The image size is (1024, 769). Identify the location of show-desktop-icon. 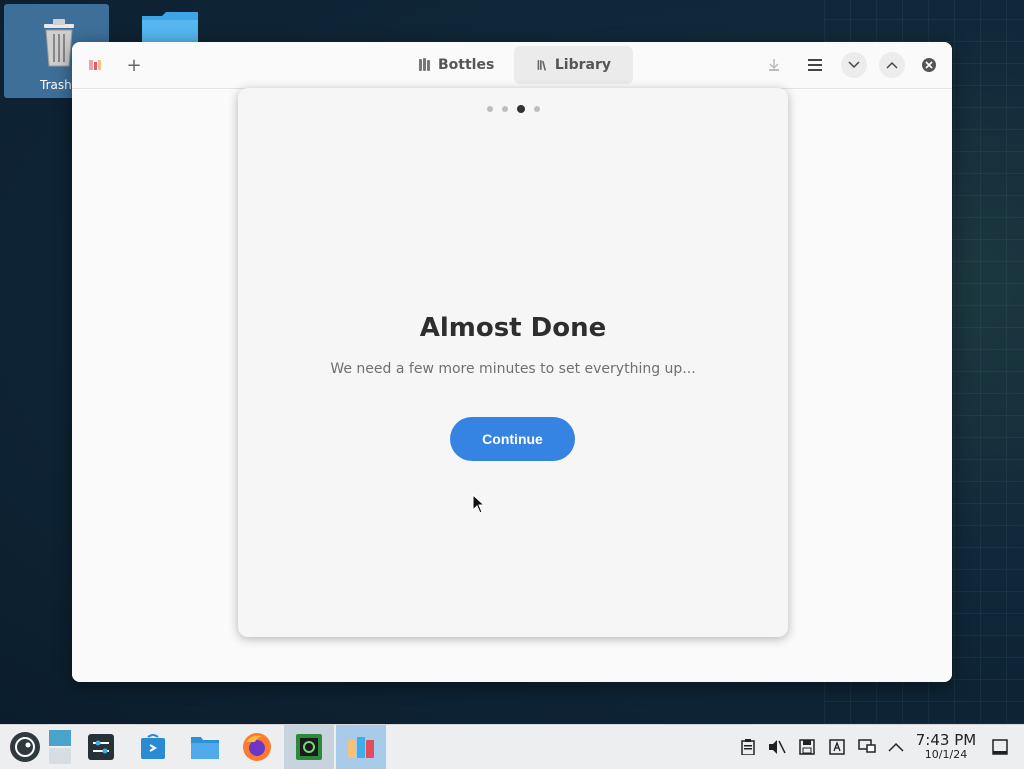
(1000, 747).